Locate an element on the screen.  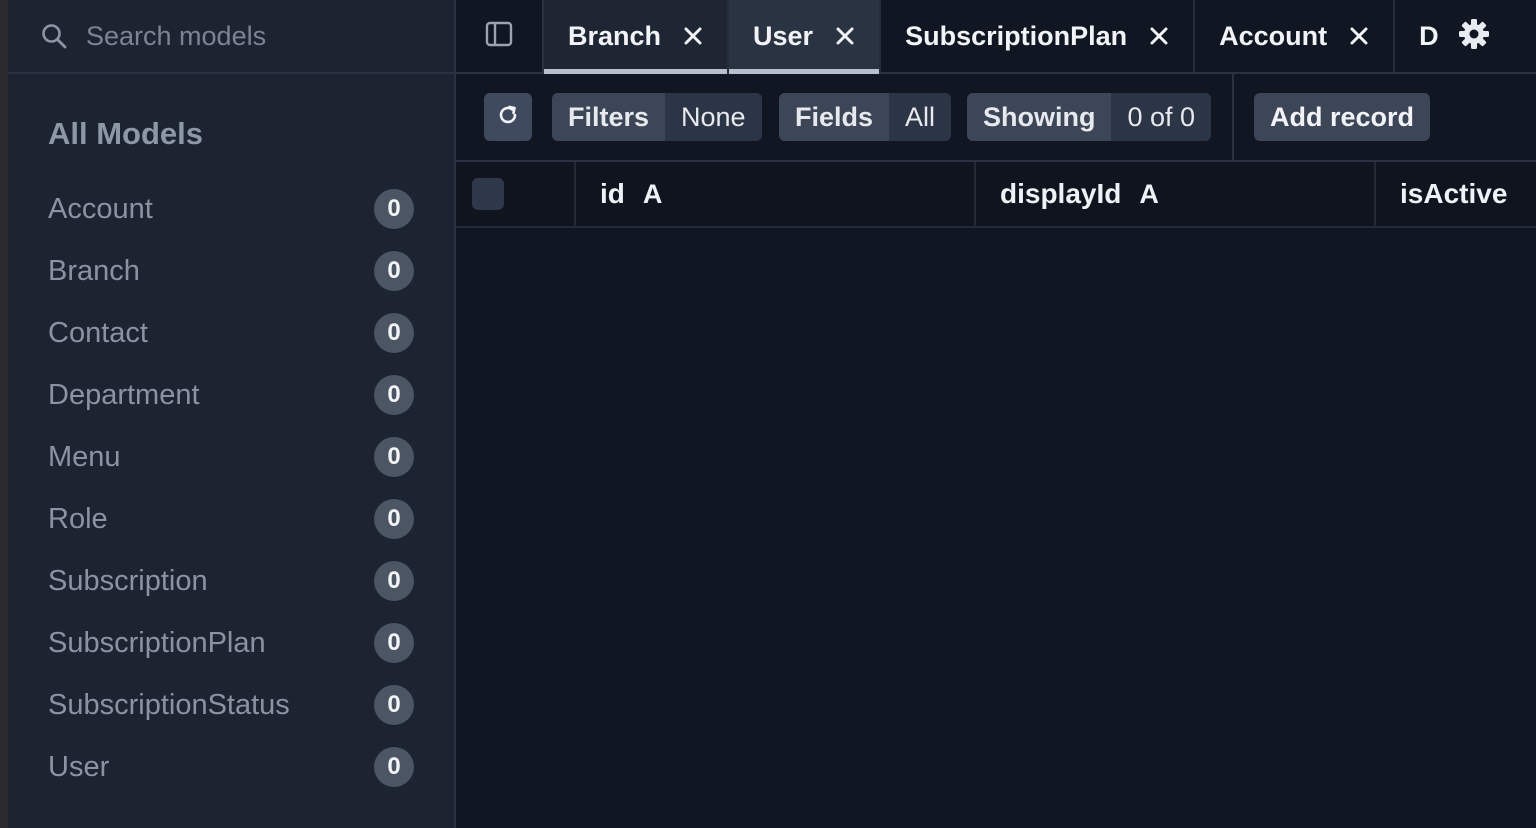
tab-label: D is located at coordinates (1429, 35).